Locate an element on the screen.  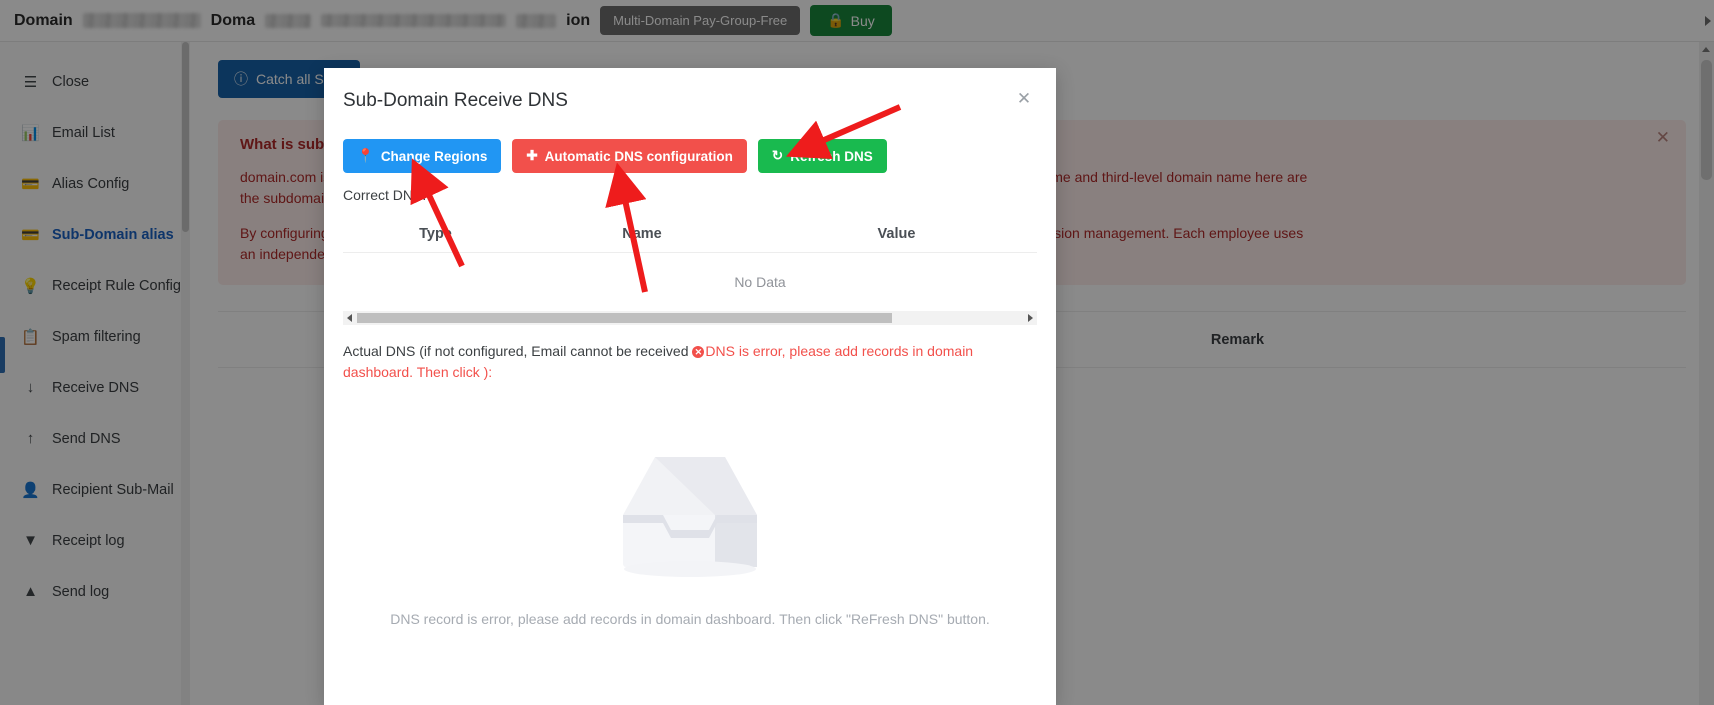
refresh-icon: ↻ is located at coordinates (777, 155).